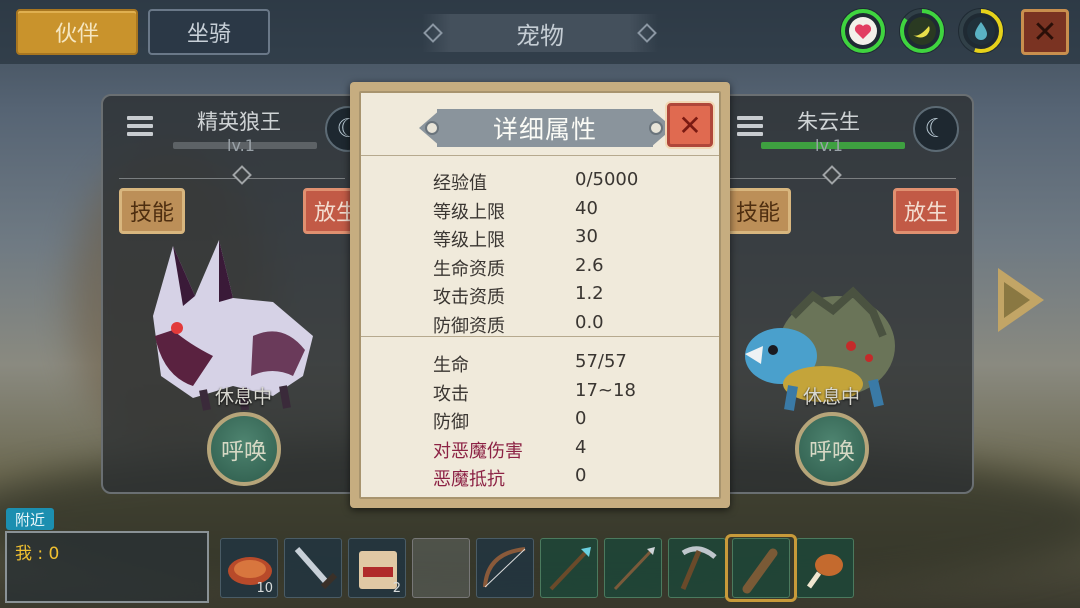  What do you see at coordinates (605, 390) in the screenshot?
I see `attribute-value: 17~18` at bounding box center [605, 390].